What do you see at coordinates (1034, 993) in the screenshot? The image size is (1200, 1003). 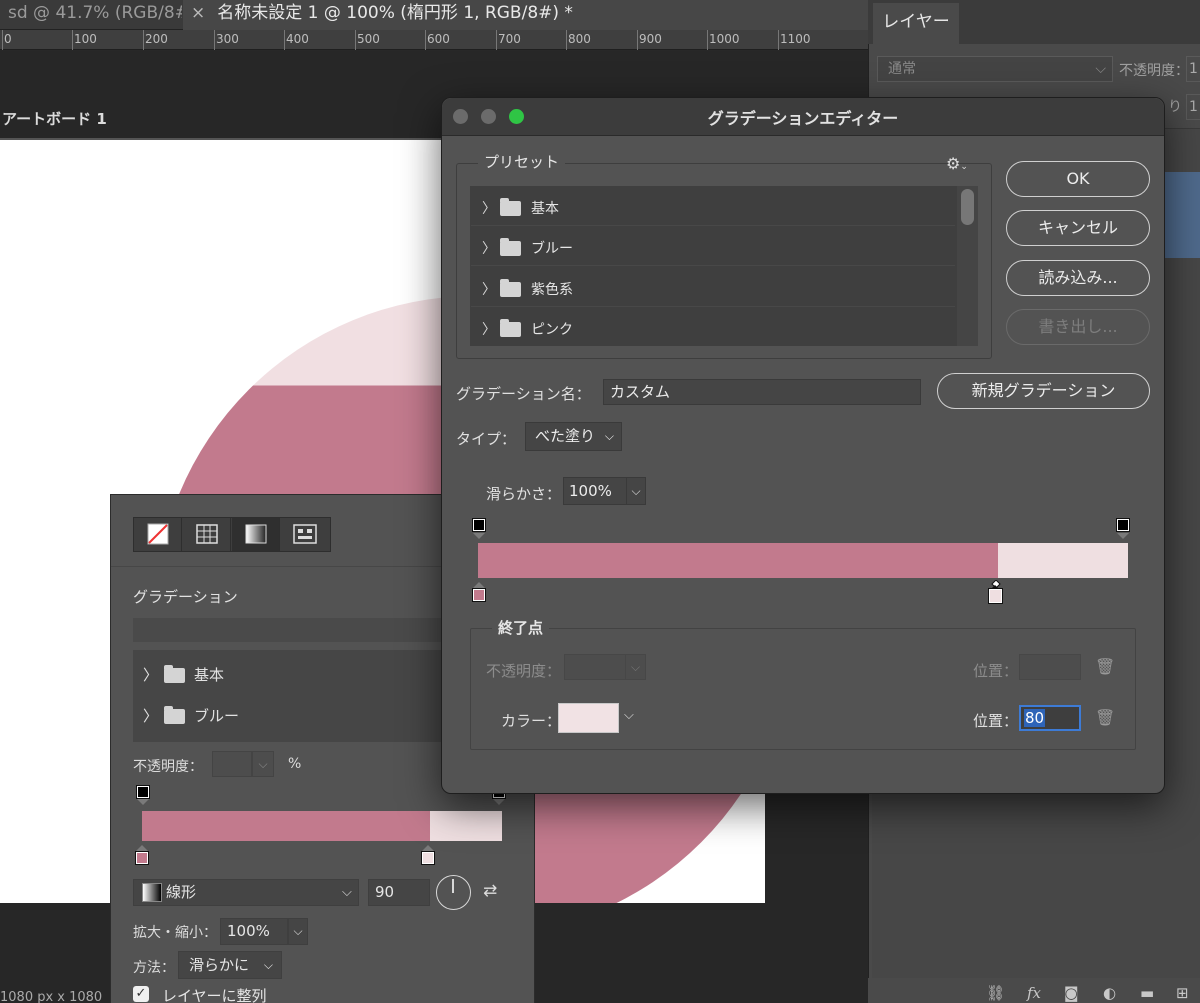 I see `fx-icon: fx` at bounding box center [1034, 993].